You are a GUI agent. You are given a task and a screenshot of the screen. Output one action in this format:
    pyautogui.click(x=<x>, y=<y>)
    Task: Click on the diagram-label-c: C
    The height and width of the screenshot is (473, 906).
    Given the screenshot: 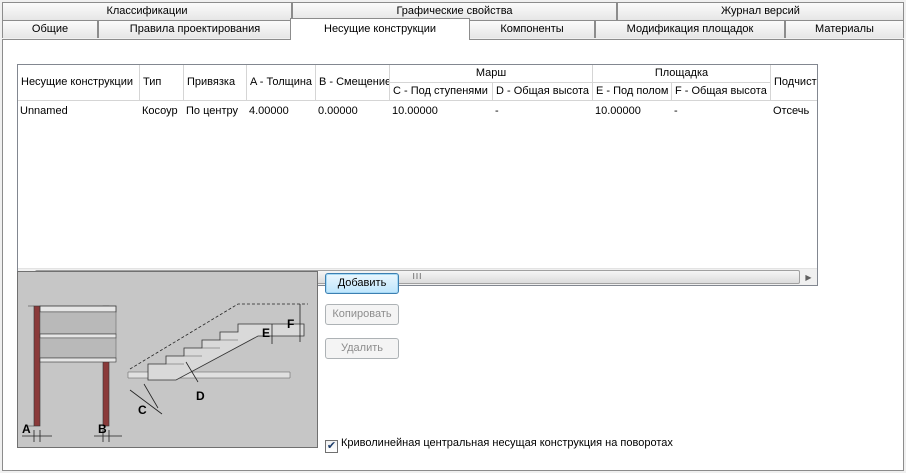 What is the action you would take?
    pyautogui.click(x=142, y=410)
    